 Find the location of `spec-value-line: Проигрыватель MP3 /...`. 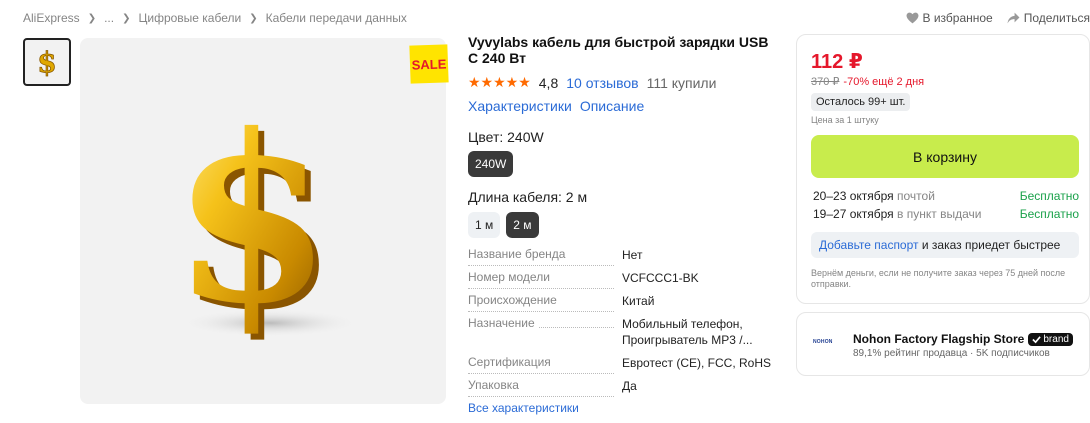

spec-value-line: Проигрыватель MP3 /... is located at coordinates (687, 340).